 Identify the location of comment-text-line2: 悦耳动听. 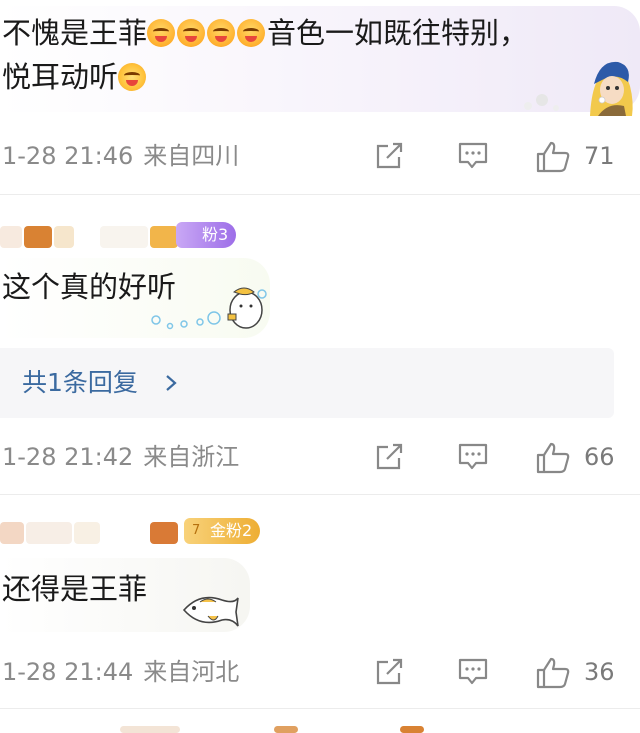
(75, 77).